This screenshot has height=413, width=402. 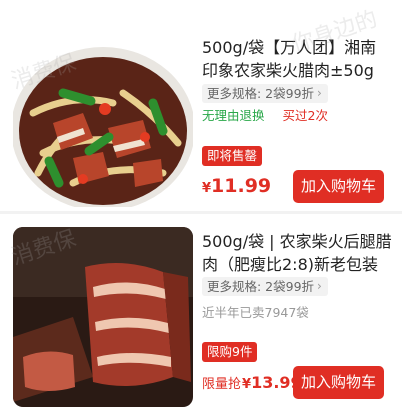 I want to click on product-title: 500g/袋 | 农家柴火后腿腊肉（肥瘦比2:8)新老包装随, so click(x=297, y=253).